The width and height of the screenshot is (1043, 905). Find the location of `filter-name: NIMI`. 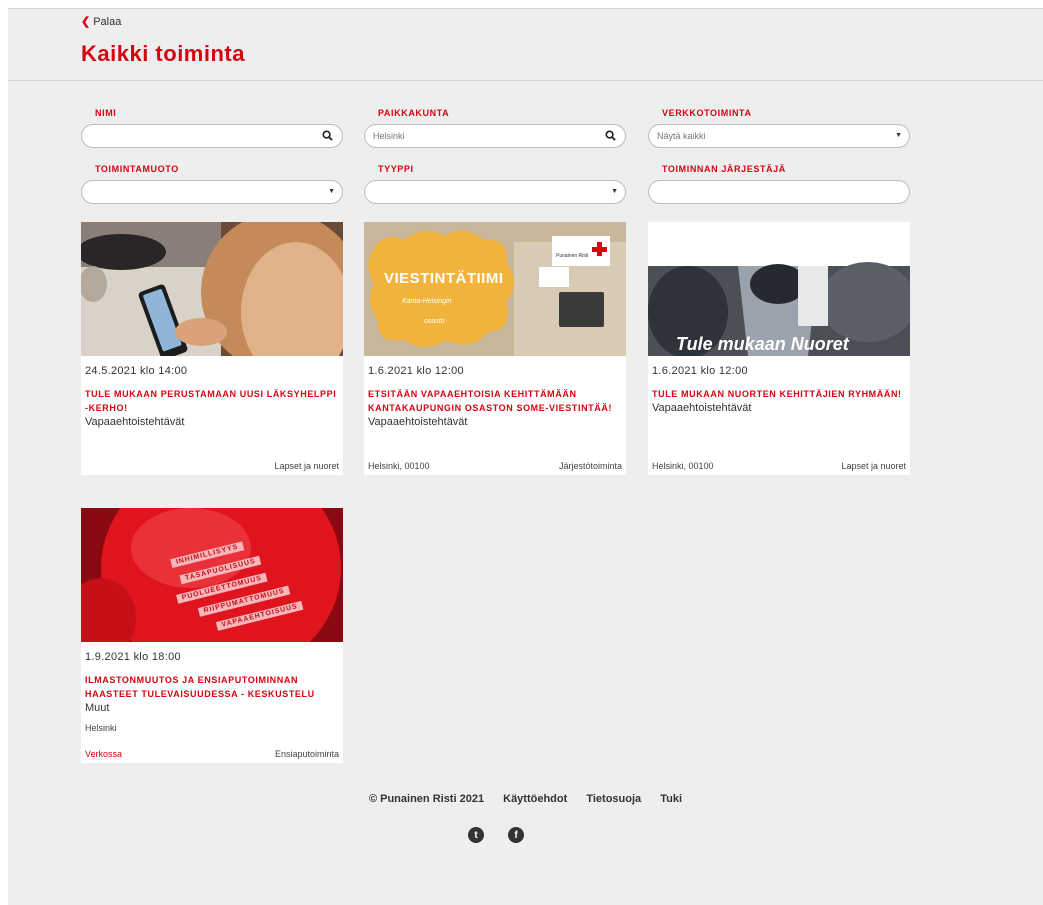

filter-name: NIMI is located at coordinates (212, 127).